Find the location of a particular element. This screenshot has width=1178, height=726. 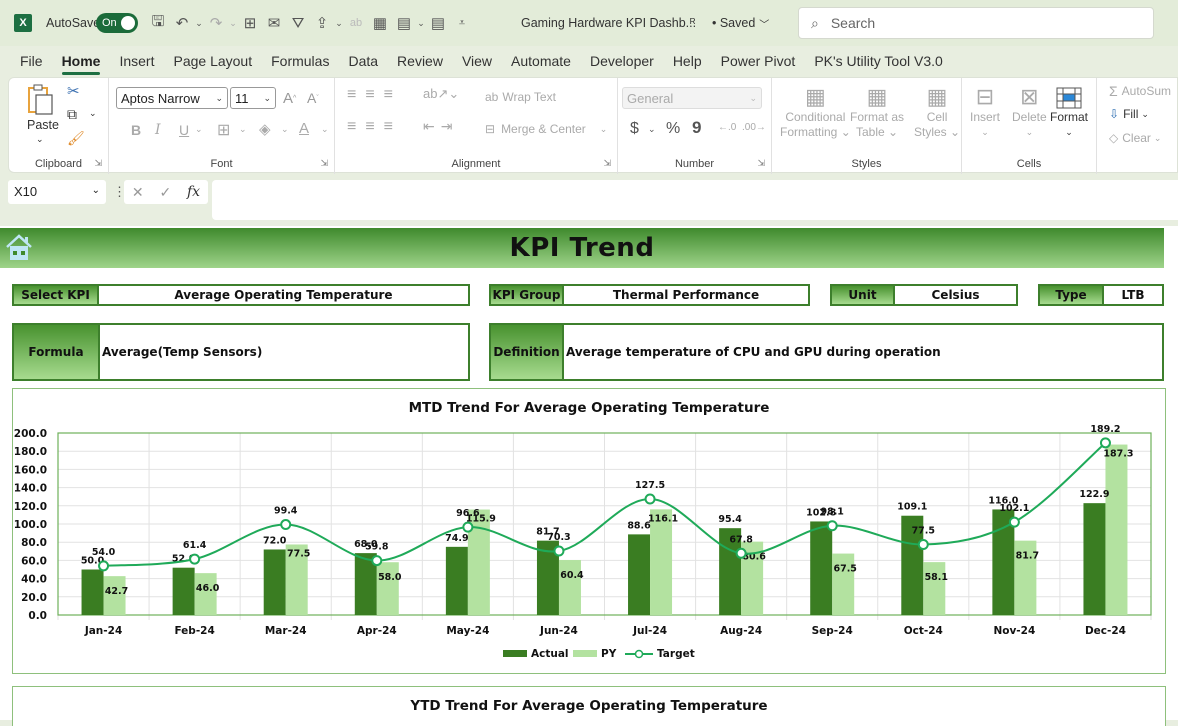

customize-icon: ⩡ is located at coordinates (462, 23).